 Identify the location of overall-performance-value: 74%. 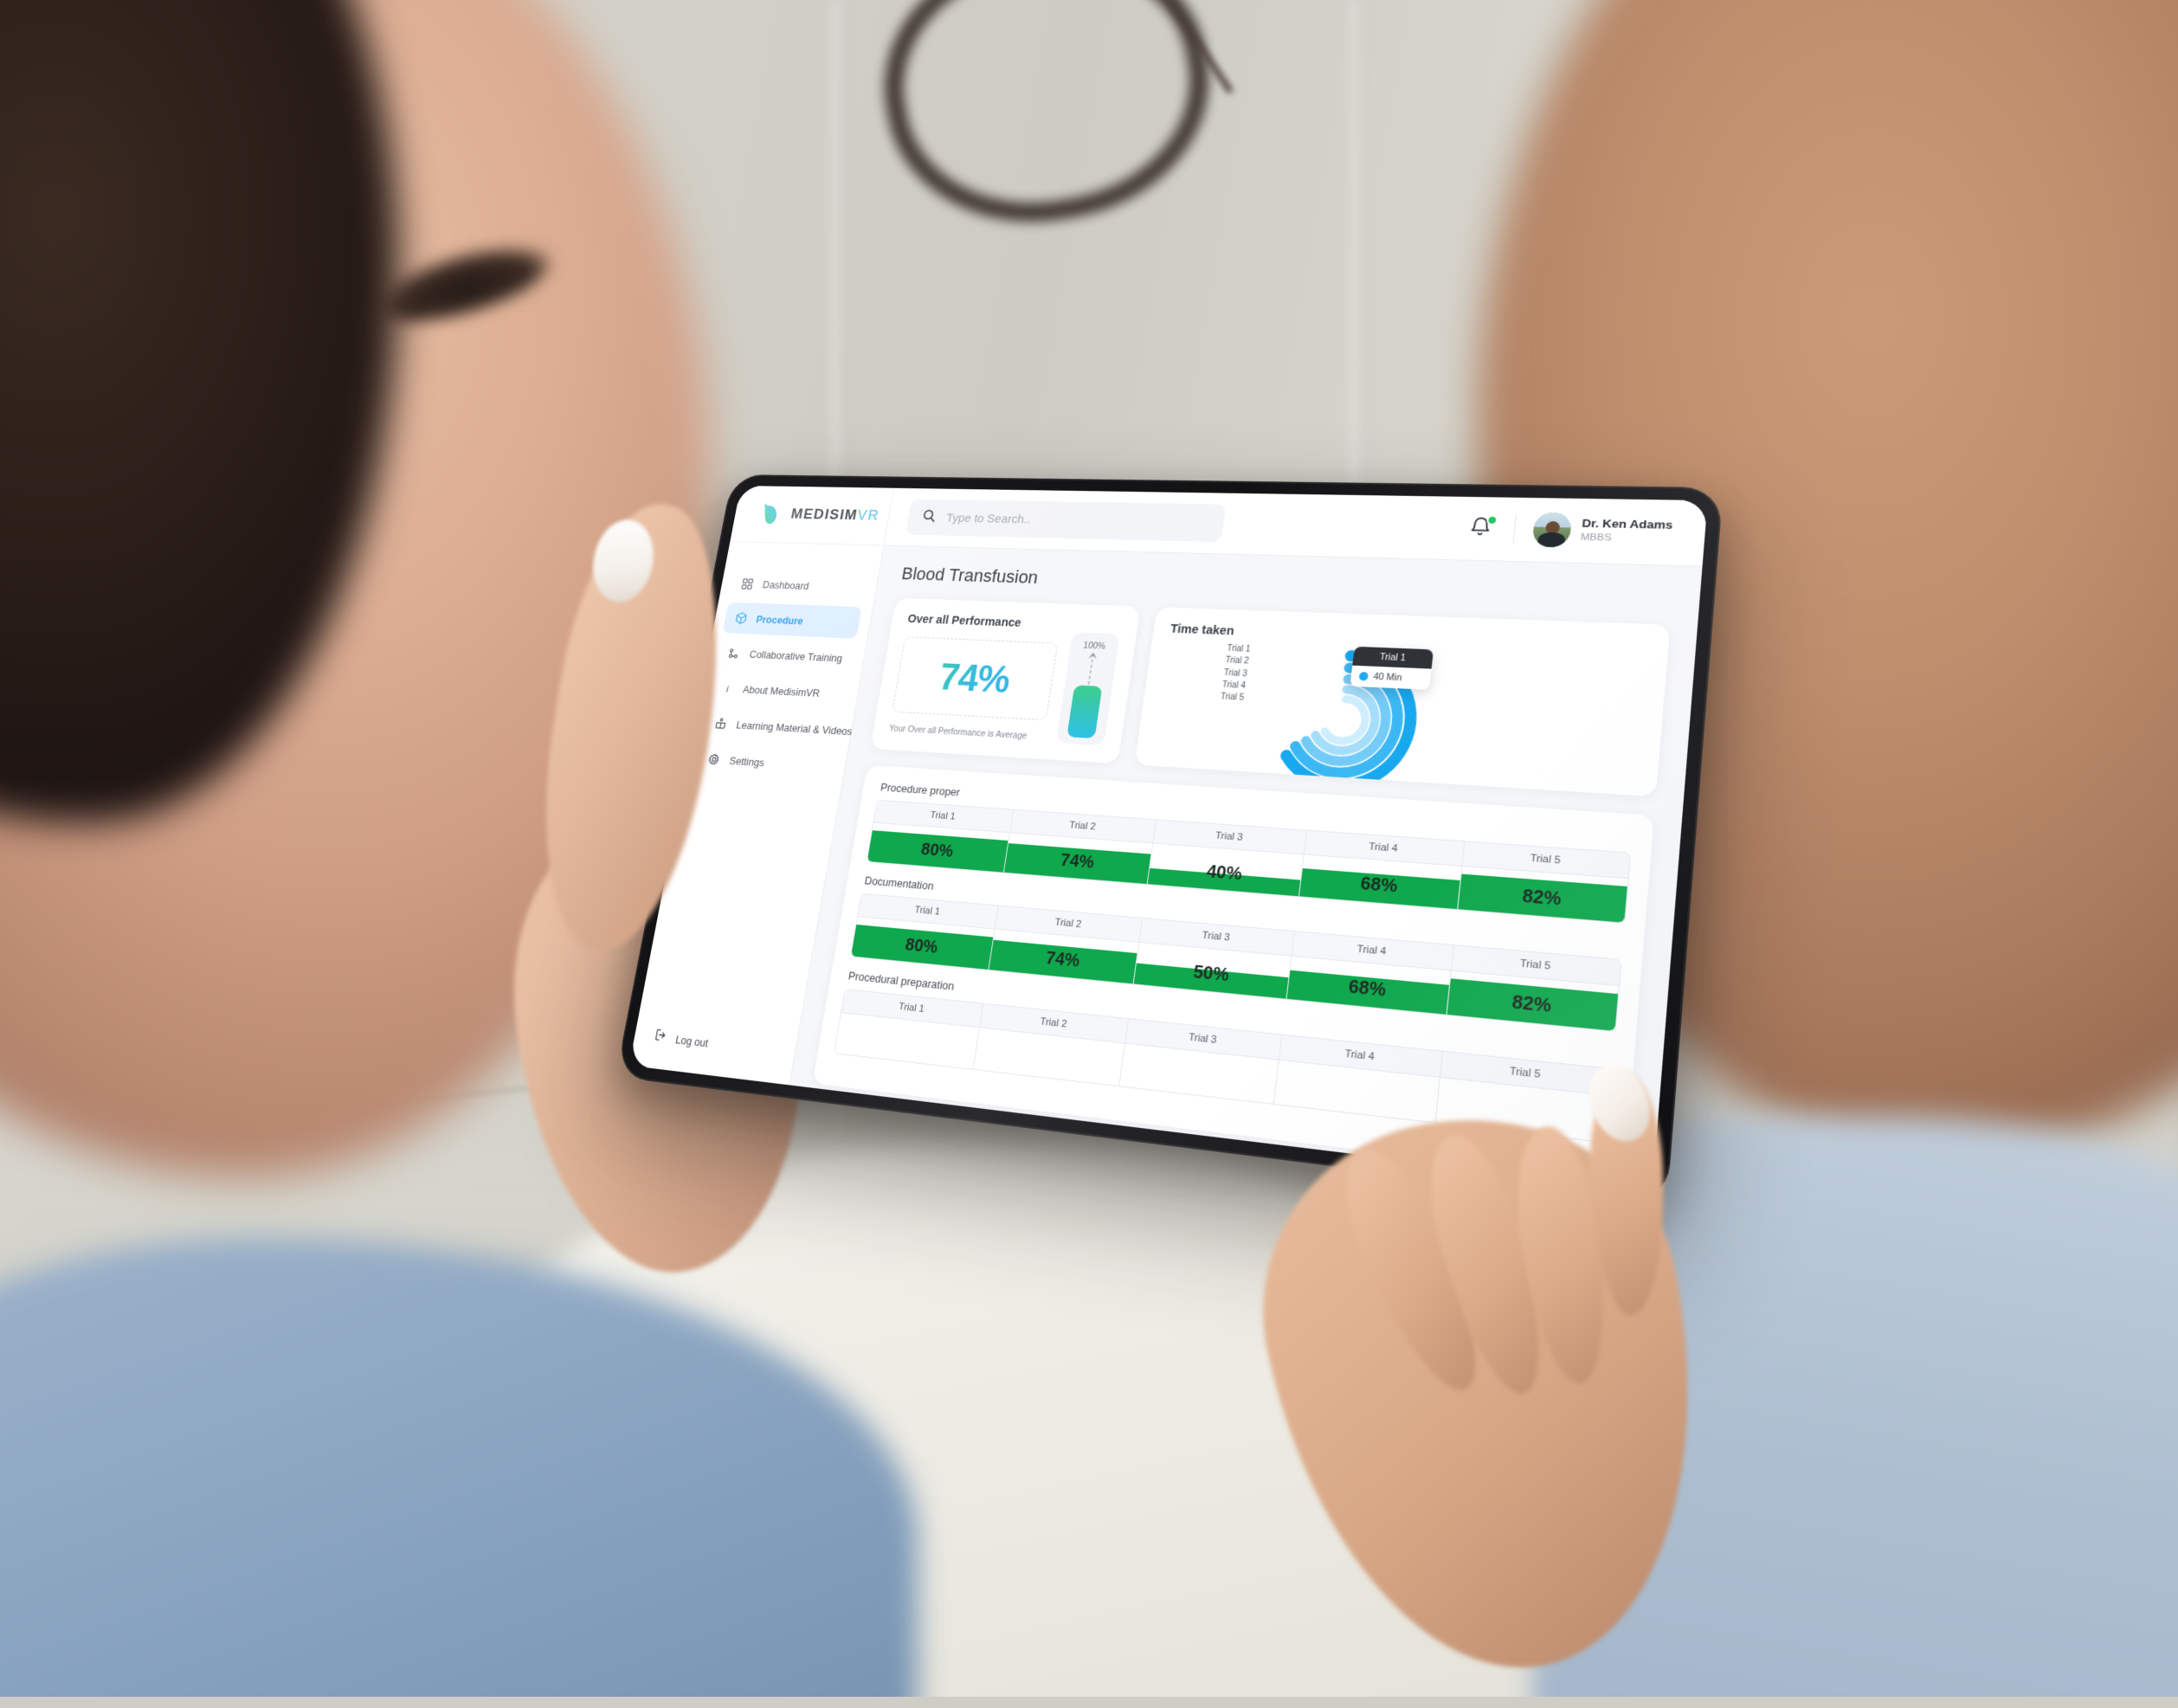
(975, 677).